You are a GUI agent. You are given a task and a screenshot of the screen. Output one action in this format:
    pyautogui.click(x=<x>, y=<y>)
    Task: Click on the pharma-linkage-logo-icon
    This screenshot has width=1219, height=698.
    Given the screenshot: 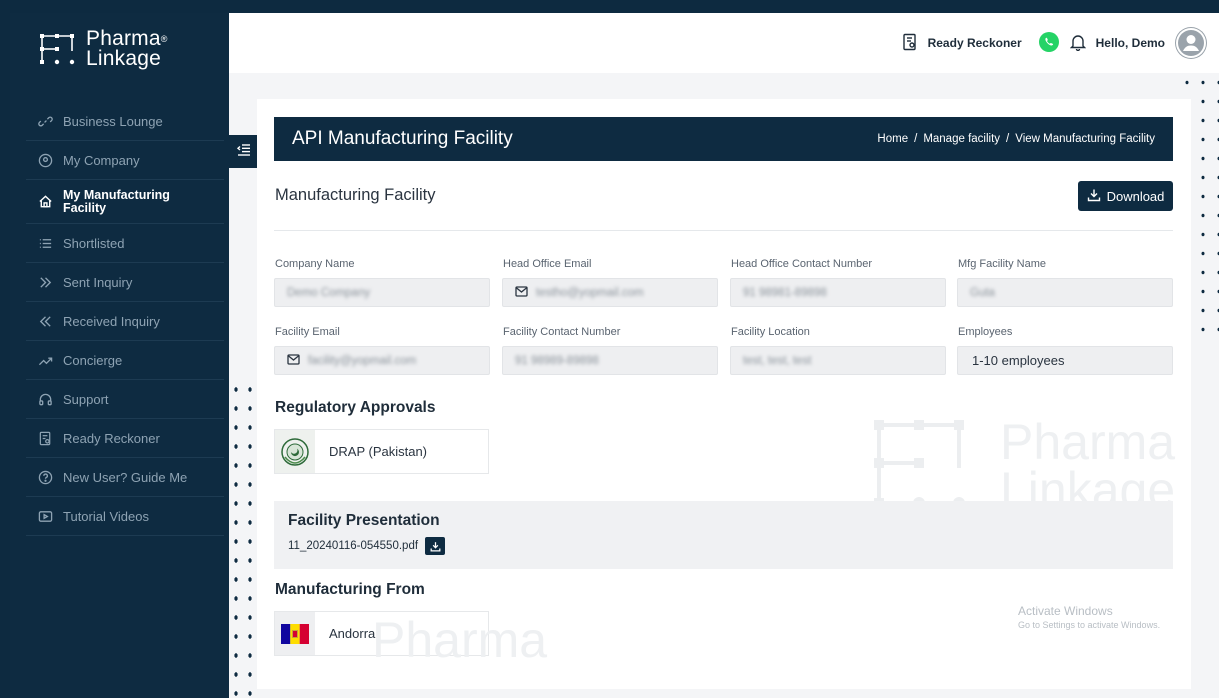 What is the action you would take?
    pyautogui.click(x=57, y=49)
    